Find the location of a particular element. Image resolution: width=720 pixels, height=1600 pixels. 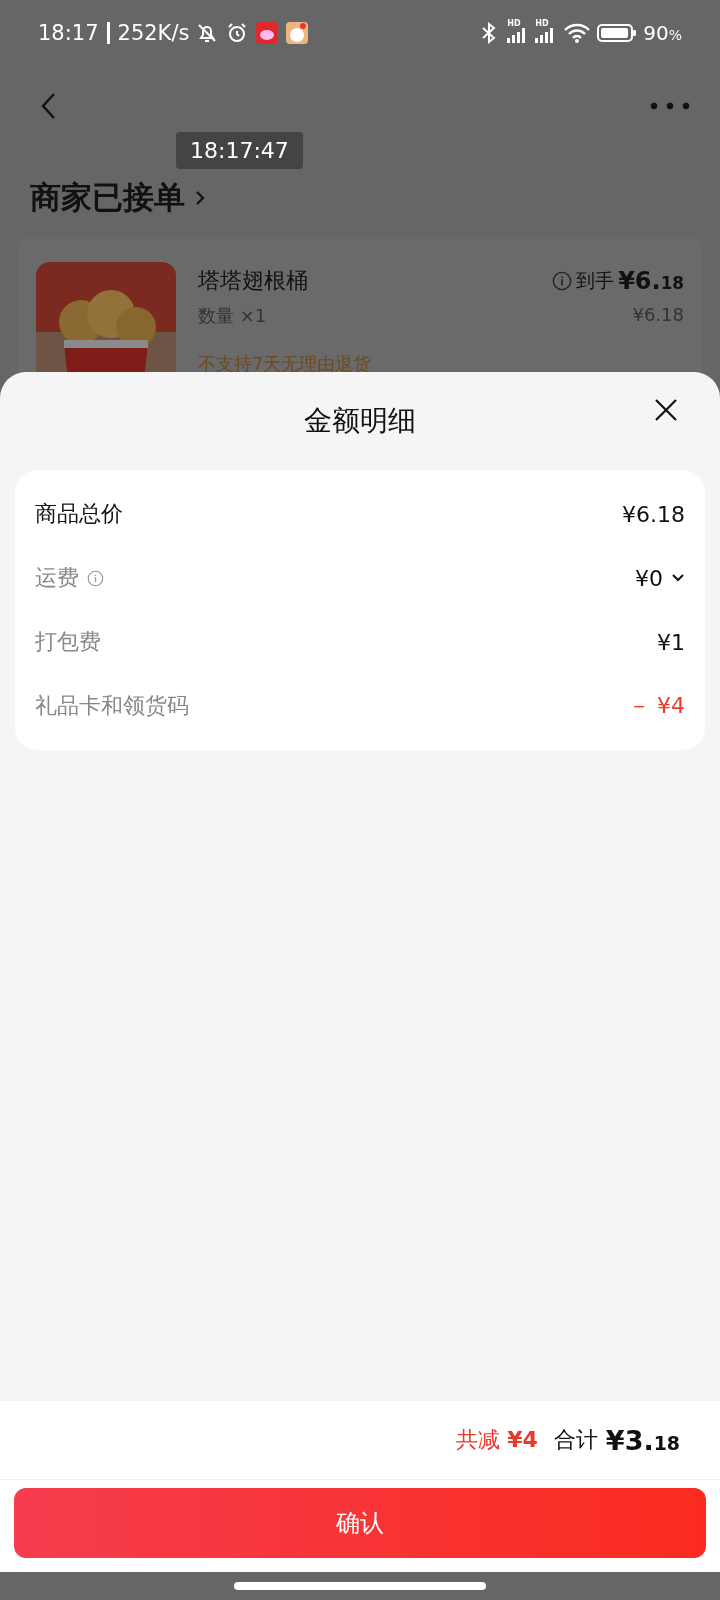

wifi-icon is located at coordinates (577, 33).